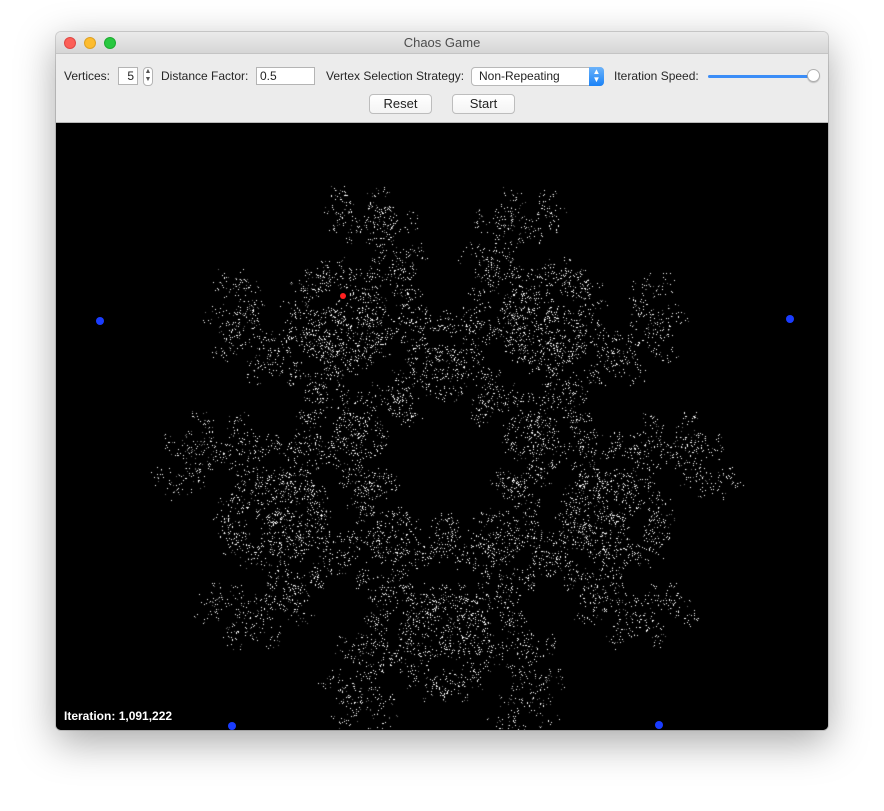  Describe the element at coordinates (128, 76) in the screenshot. I see `vertices-field: 5` at that location.